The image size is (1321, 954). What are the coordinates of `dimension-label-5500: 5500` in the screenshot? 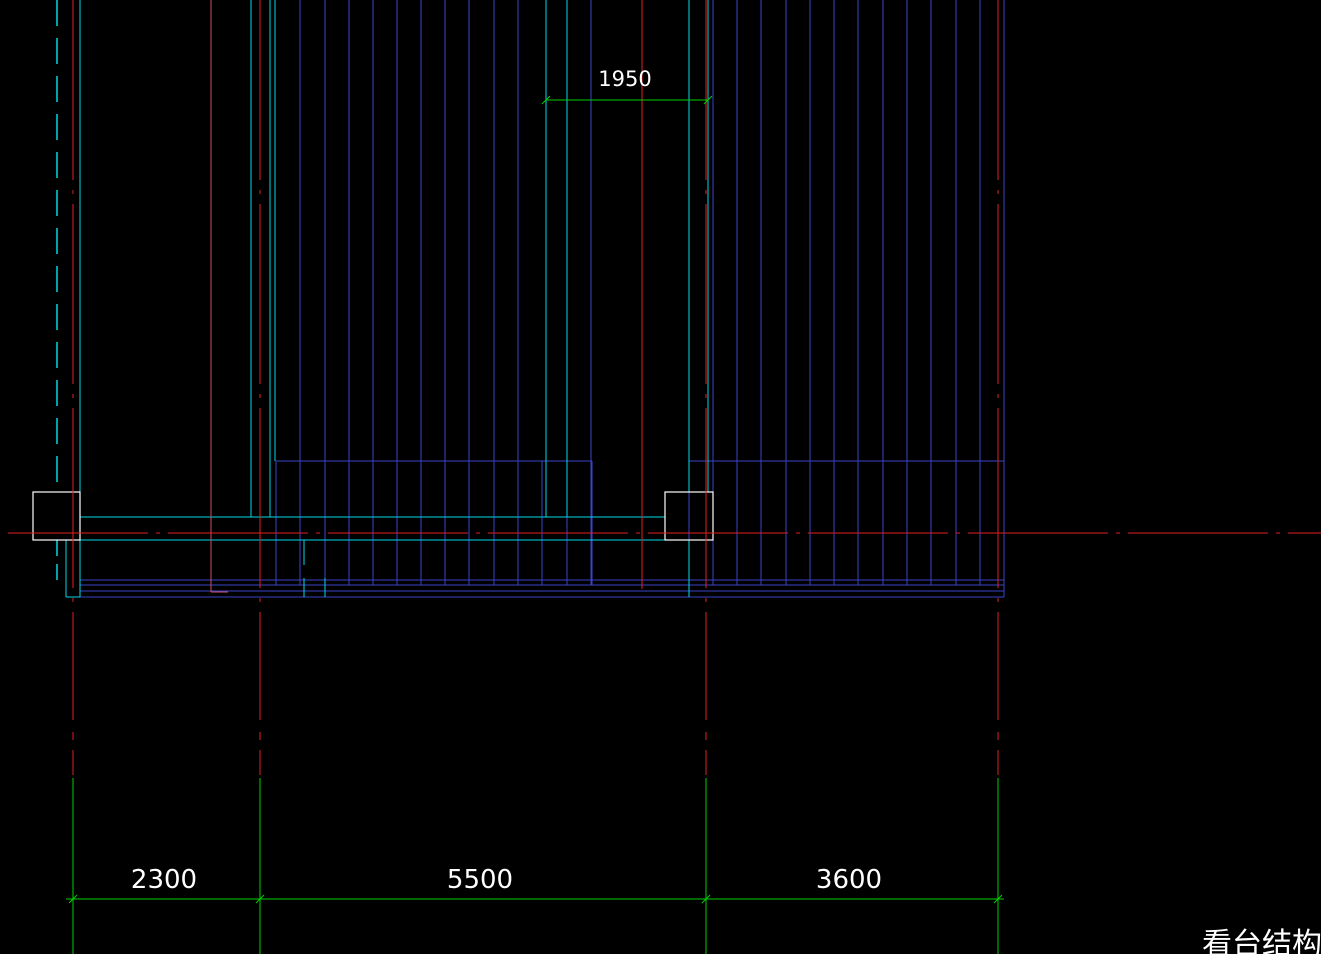 It's located at (480, 880).